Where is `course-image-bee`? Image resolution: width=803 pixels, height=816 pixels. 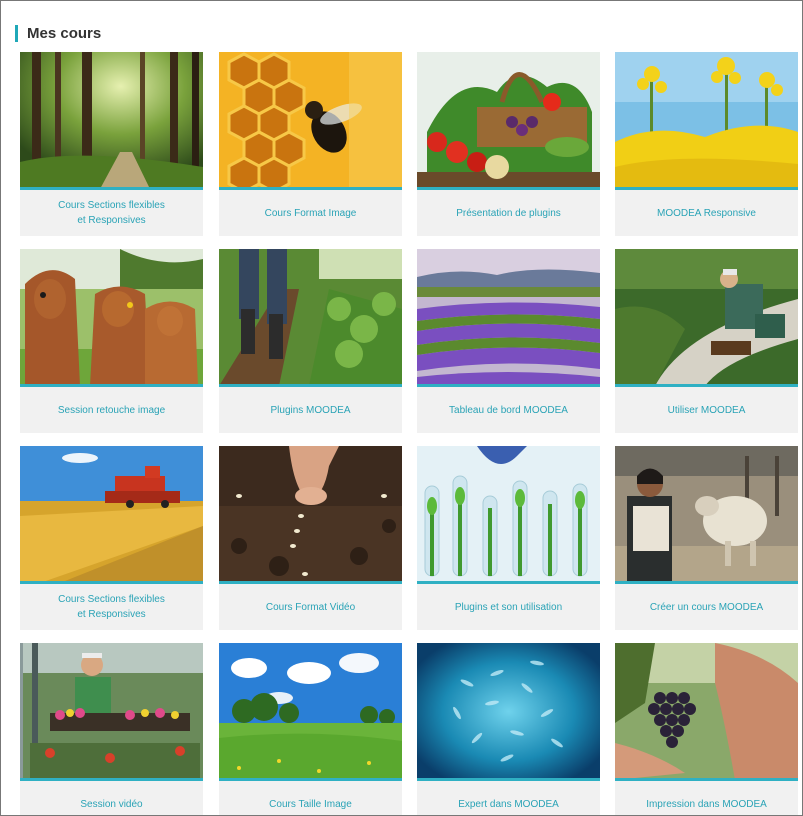
course-image-bee is located at coordinates (310, 120).